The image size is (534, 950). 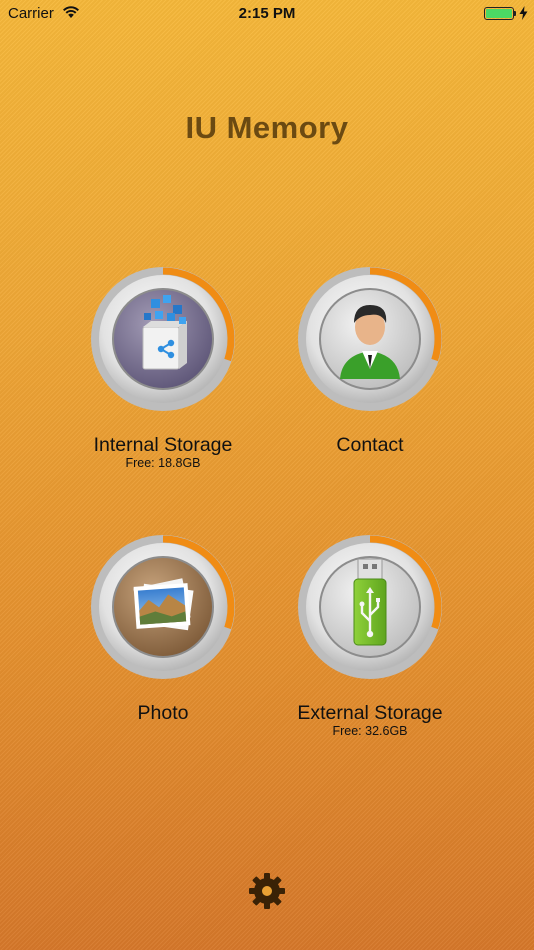 I want to click on status-bar: Carrier 2:15 PM, so click(x=267, y=14).